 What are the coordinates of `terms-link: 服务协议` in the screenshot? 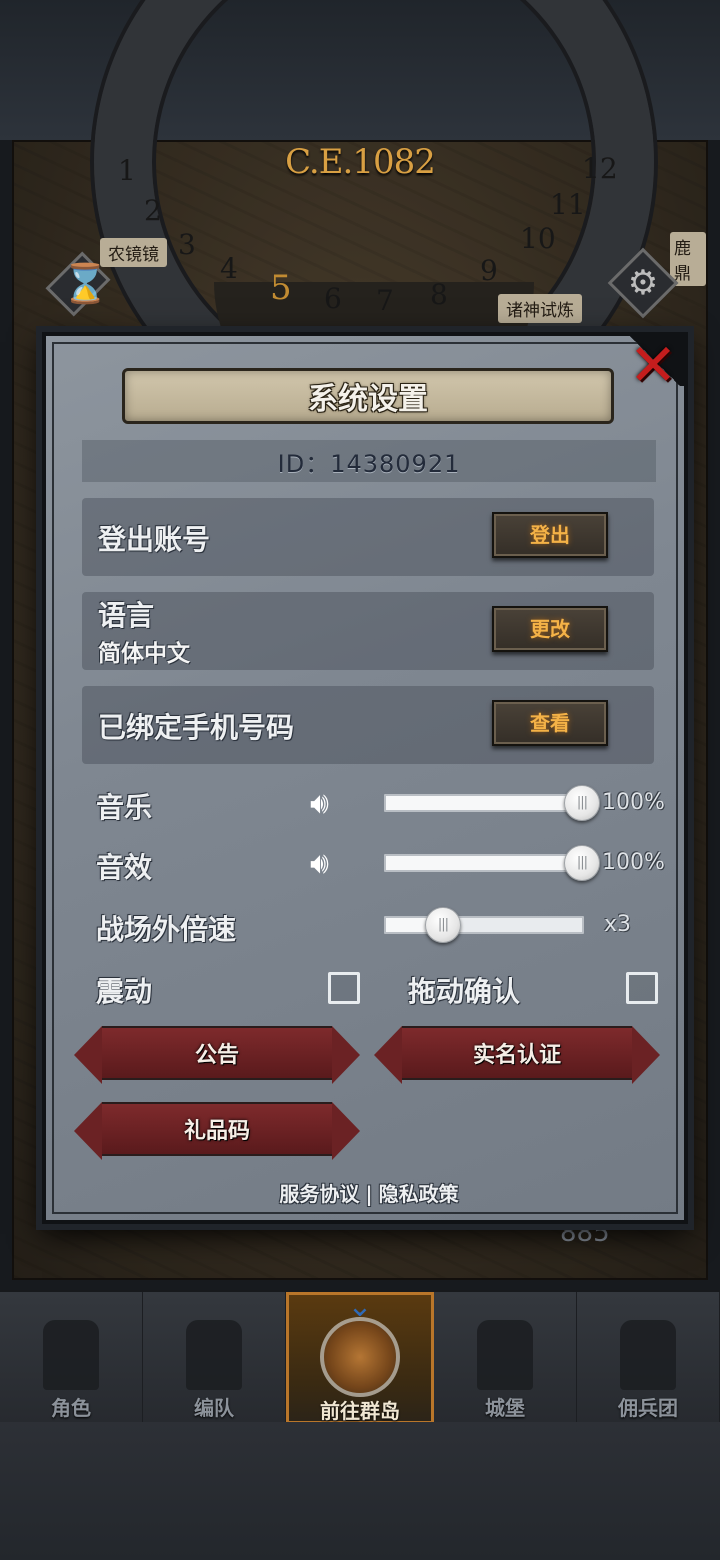 It's located at (319, 1194).